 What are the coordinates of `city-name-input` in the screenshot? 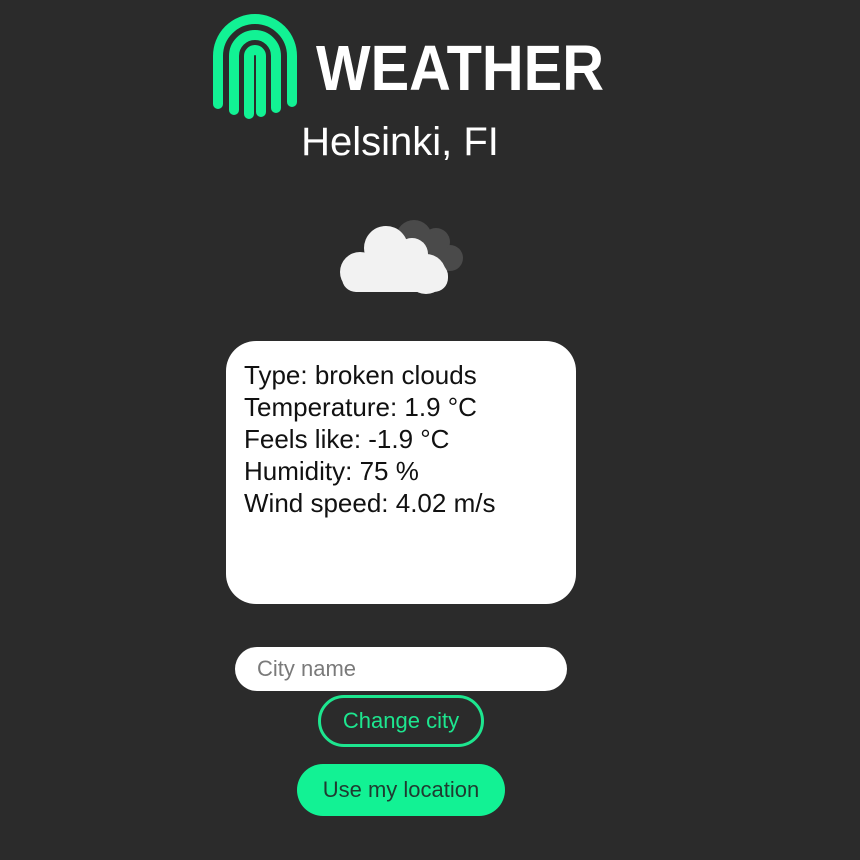 It's located at (401, 669).